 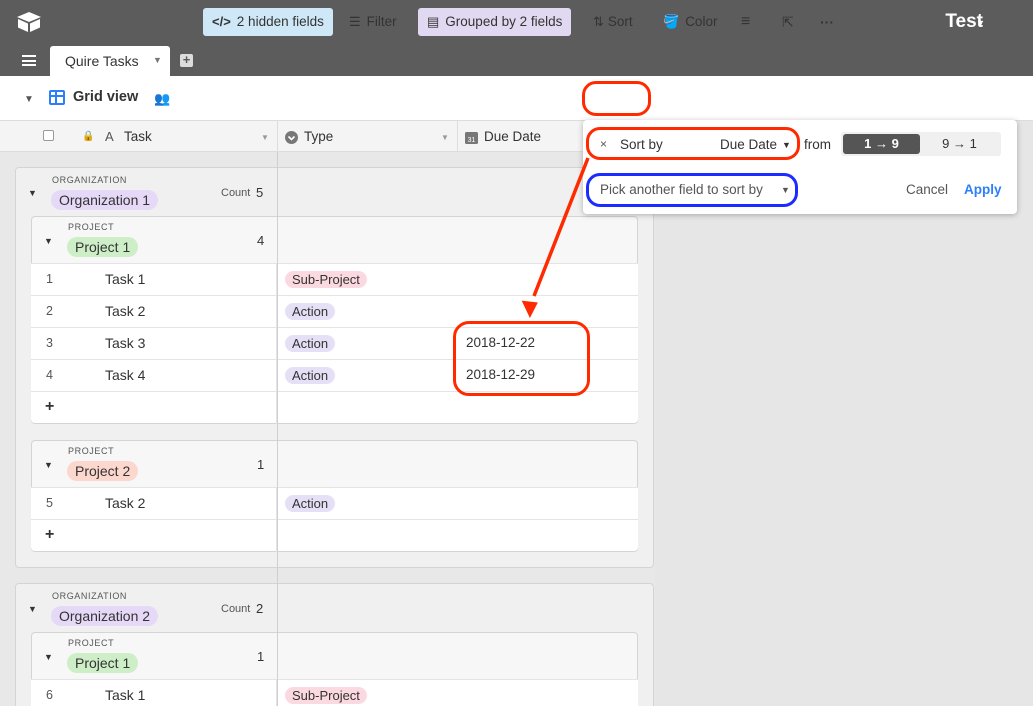 What do you see at coordinates (261, 464) in the screenshot?
I see `count-value: 1` at bounding box center [261, 464].